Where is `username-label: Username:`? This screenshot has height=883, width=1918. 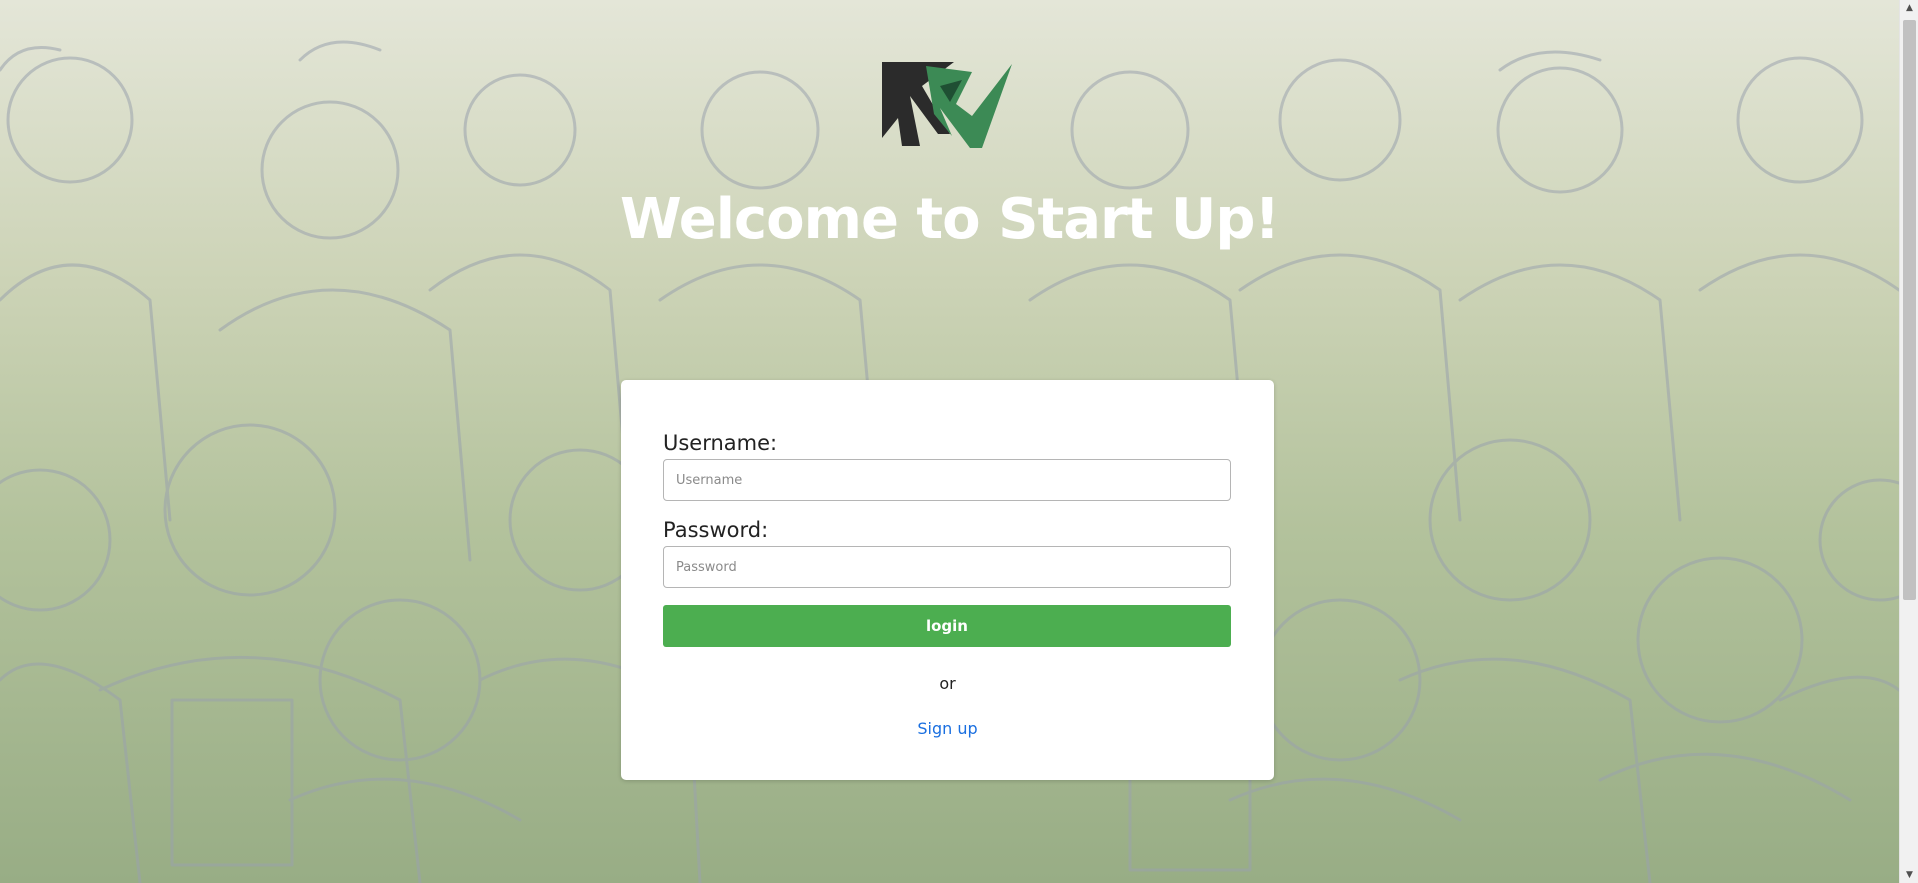
username-label: Username: is located at coordinates (720, 443).